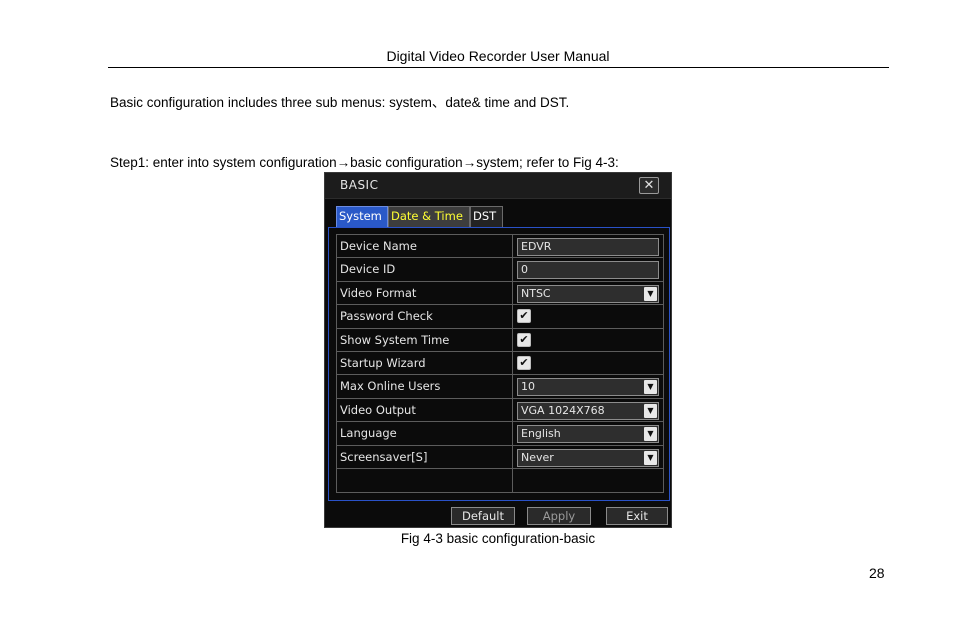 Image resolution: width=954 pixels, height=637 pixels. I want to click on dialog-titlebar: BASIC ✕, so click(498, 186).